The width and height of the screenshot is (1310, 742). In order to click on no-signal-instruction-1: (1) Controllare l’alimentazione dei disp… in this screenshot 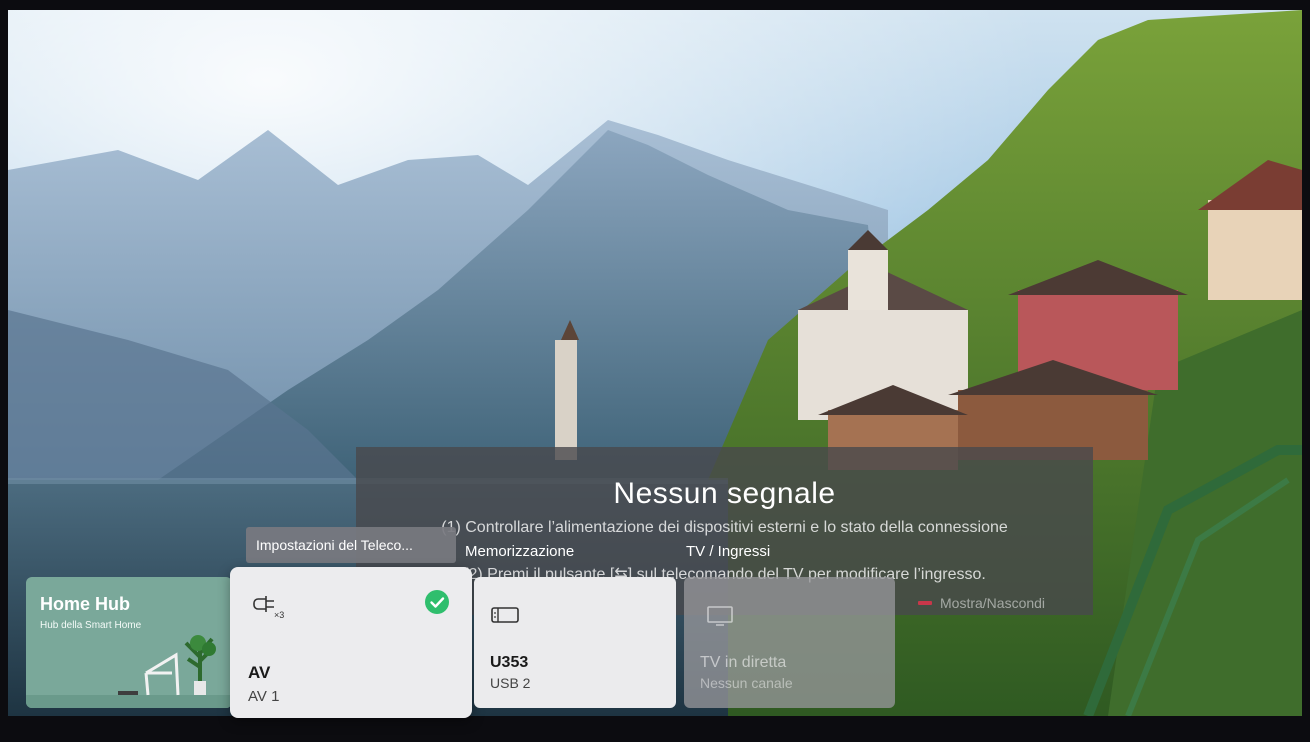, I will do `click(724, 527)`.